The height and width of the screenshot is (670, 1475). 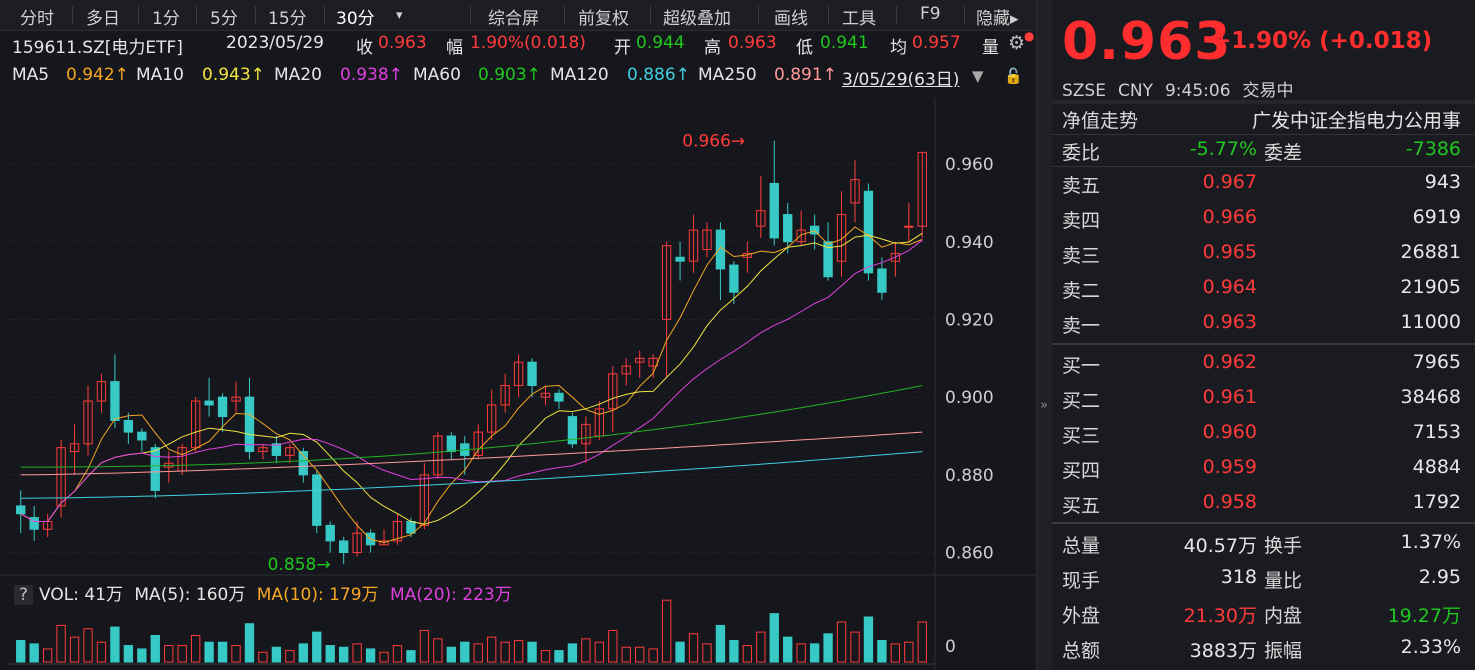 What do you see at coordinates (317, 595) in the screenshot?
I see `vol-ma10: MA(10): 179万` at bounding box center [317, 595].